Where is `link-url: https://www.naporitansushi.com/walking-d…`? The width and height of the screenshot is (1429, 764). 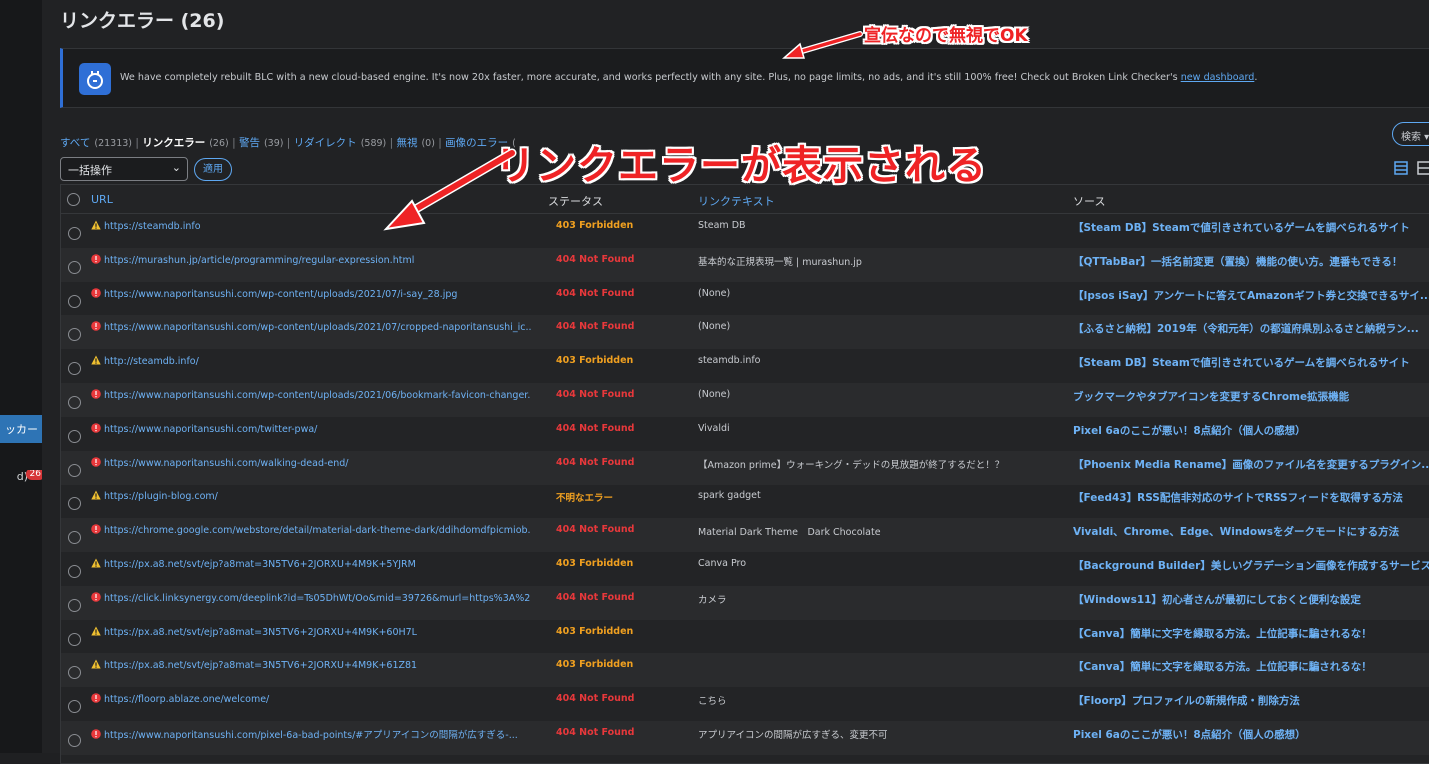 link-url: https://www.naporitansushi.com/walking-d… is located at coordinates (311, 462).